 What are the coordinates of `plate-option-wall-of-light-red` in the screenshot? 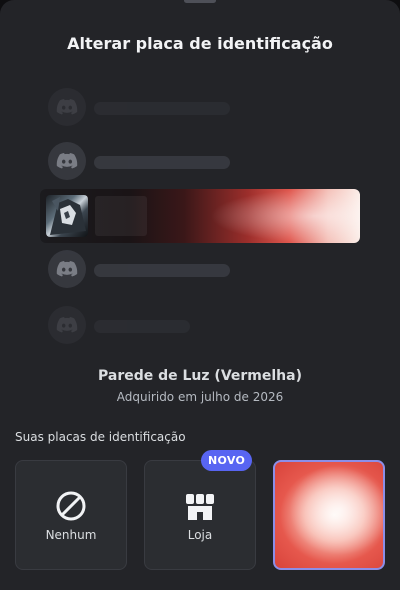 It's located at (329, 515).